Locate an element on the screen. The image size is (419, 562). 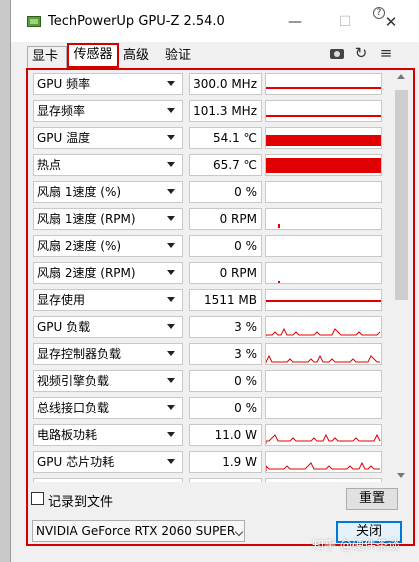
sensor-label: 显存频率 is located at coordinates (108, 111).